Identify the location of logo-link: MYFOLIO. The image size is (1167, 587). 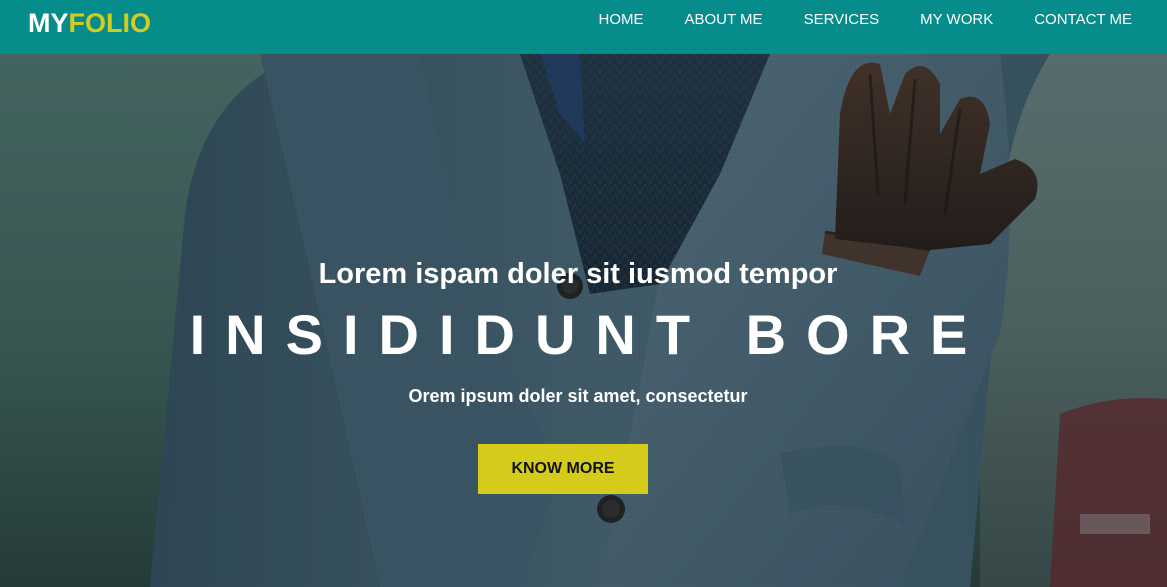
(89, 23).